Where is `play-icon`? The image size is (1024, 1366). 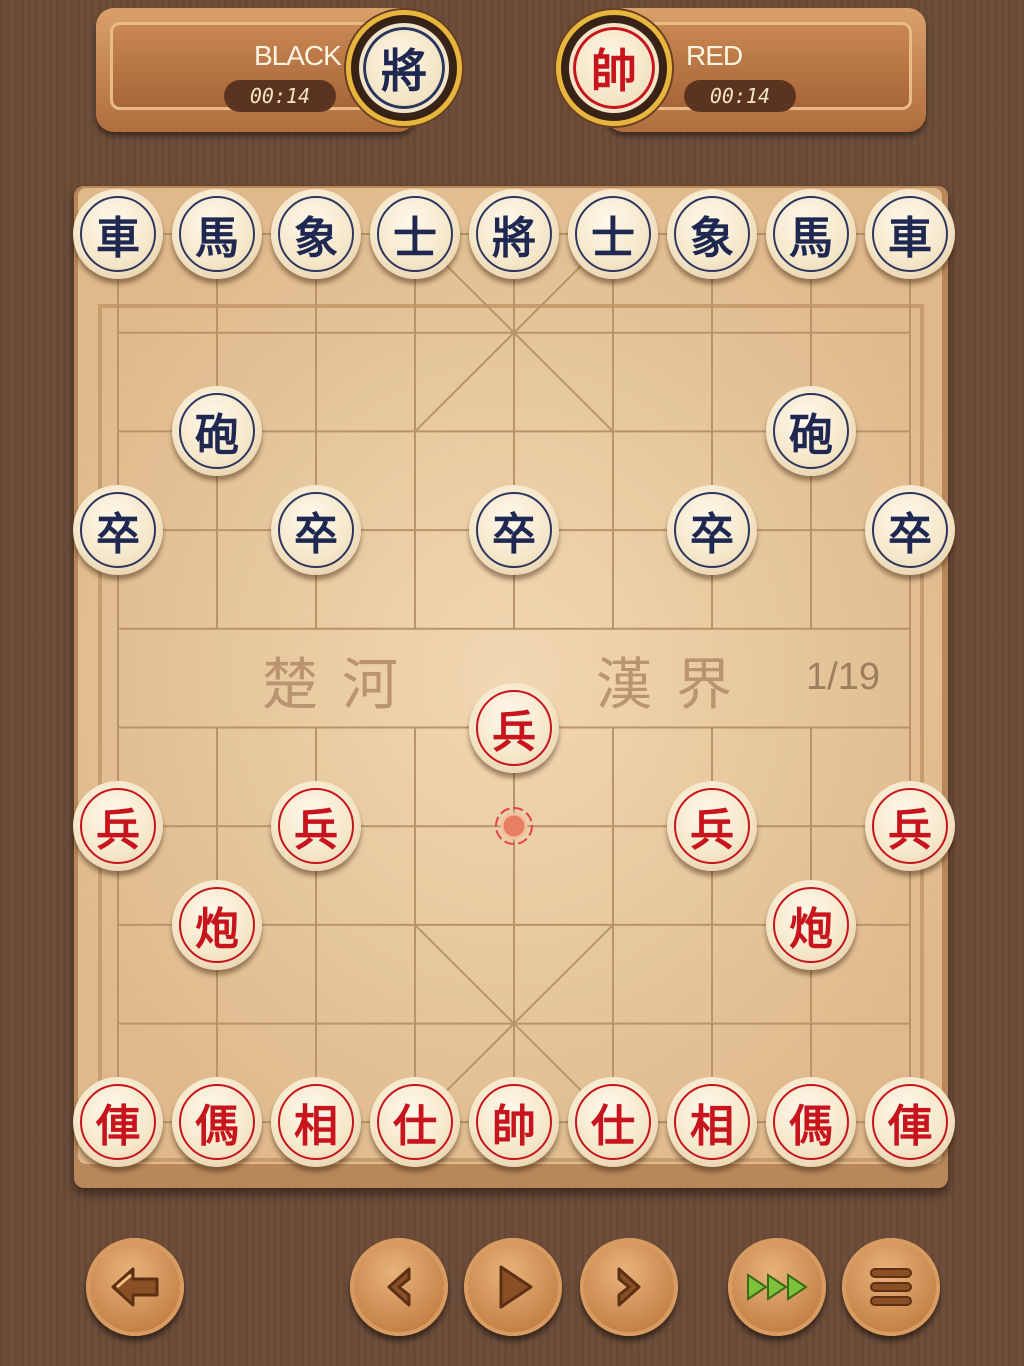 play-icon is located at coordinates (516, 1287).